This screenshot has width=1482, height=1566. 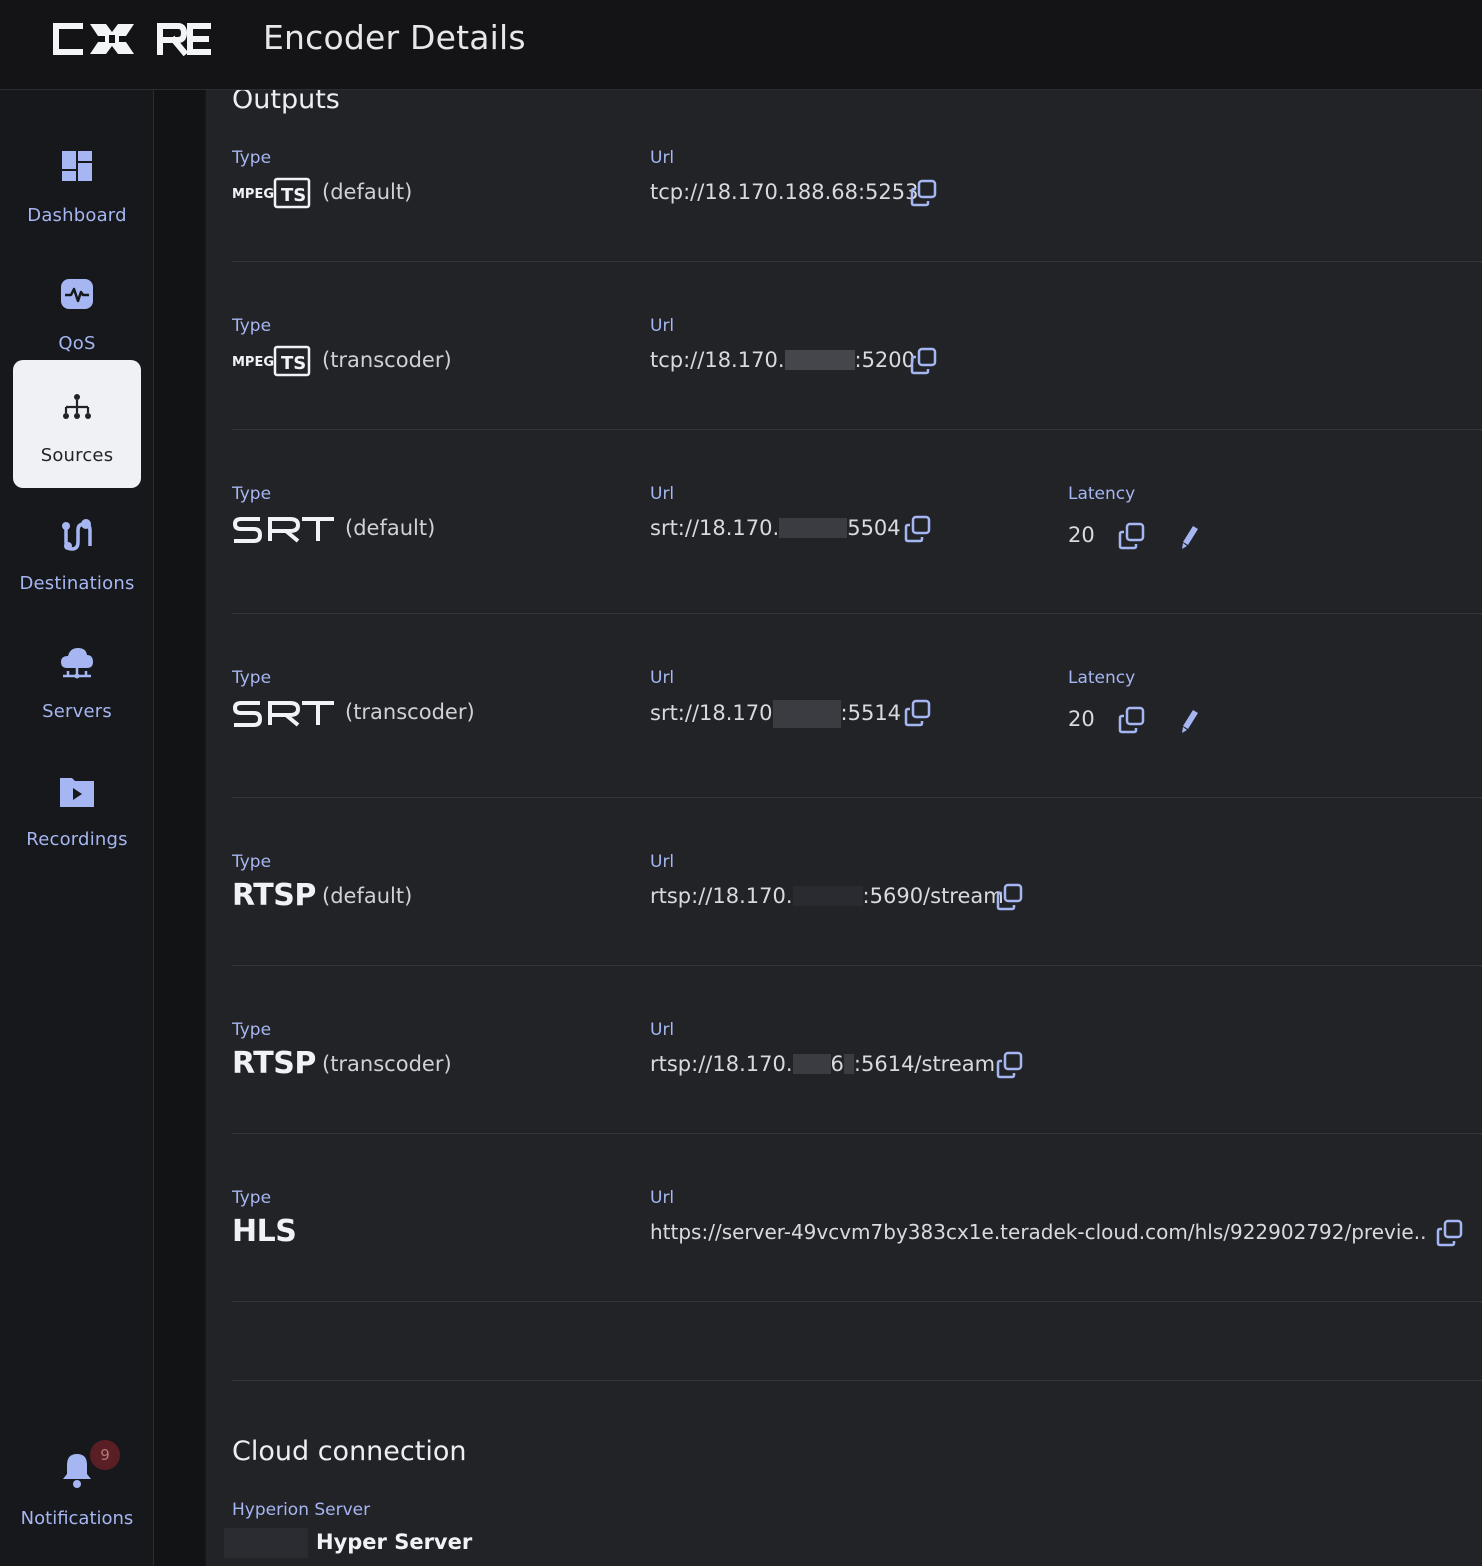 I want to click on sidebar-item-label: Servers, so click(x=77, y=711).